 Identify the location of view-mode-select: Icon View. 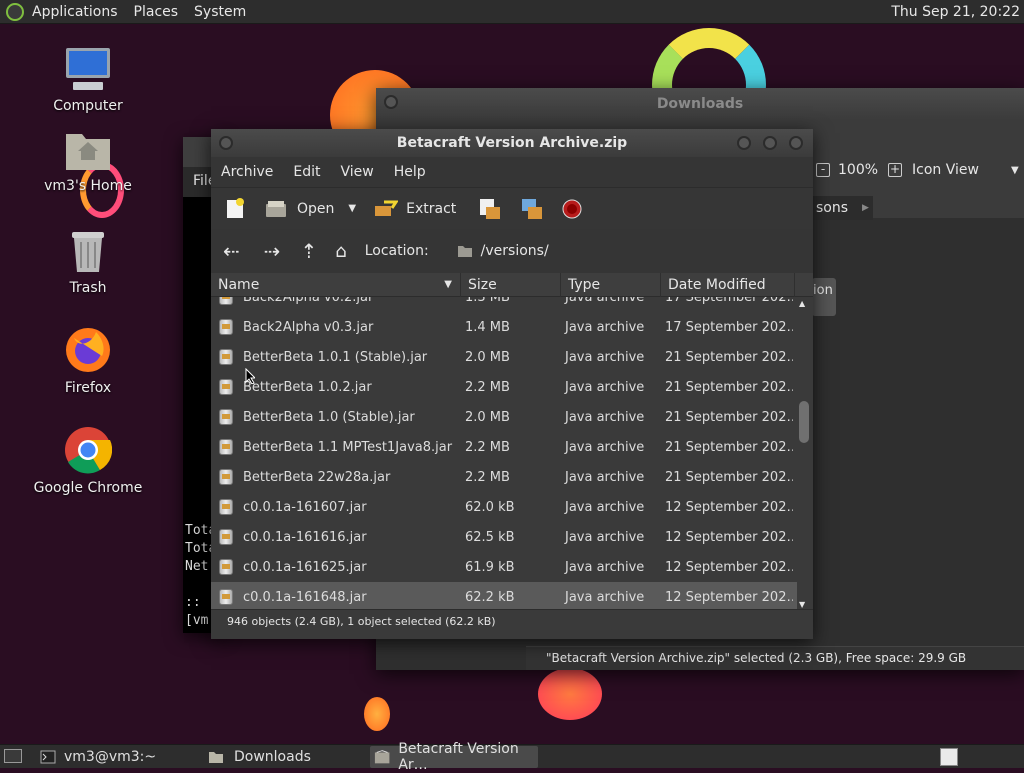
(945, 170).